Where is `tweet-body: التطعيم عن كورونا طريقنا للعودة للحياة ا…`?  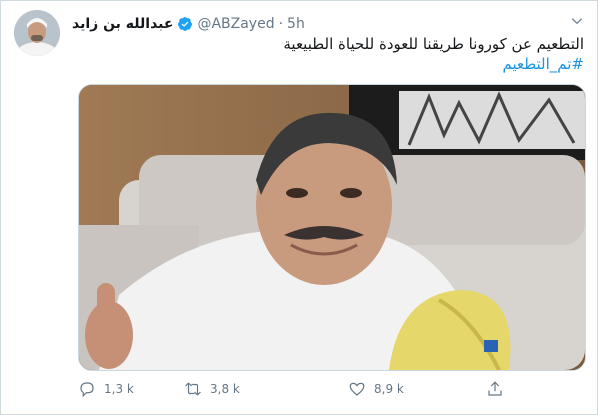 tweet-body: التطعيم عن كورونا طريقنا للعودة للحياة ا… is located at coordinates (433, 44).